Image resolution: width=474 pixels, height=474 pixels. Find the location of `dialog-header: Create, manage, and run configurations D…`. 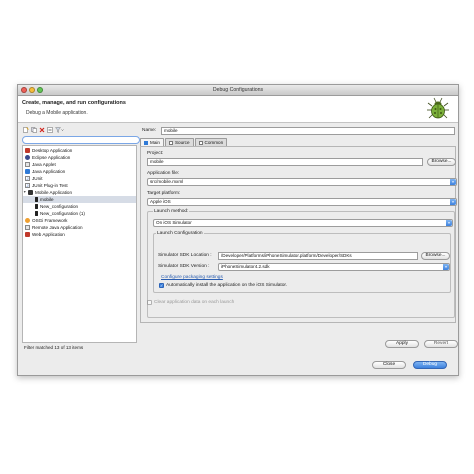

dialog-header: Create, manage, and run configurations D… is located at coordinates (238, 109).